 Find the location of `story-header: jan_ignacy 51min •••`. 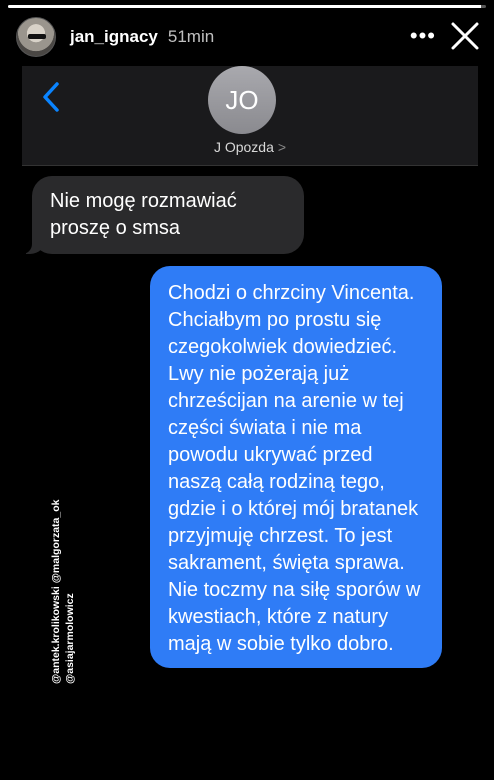

story-header: jan_ignacy 51min ••• is located at coordinates (247, 37).